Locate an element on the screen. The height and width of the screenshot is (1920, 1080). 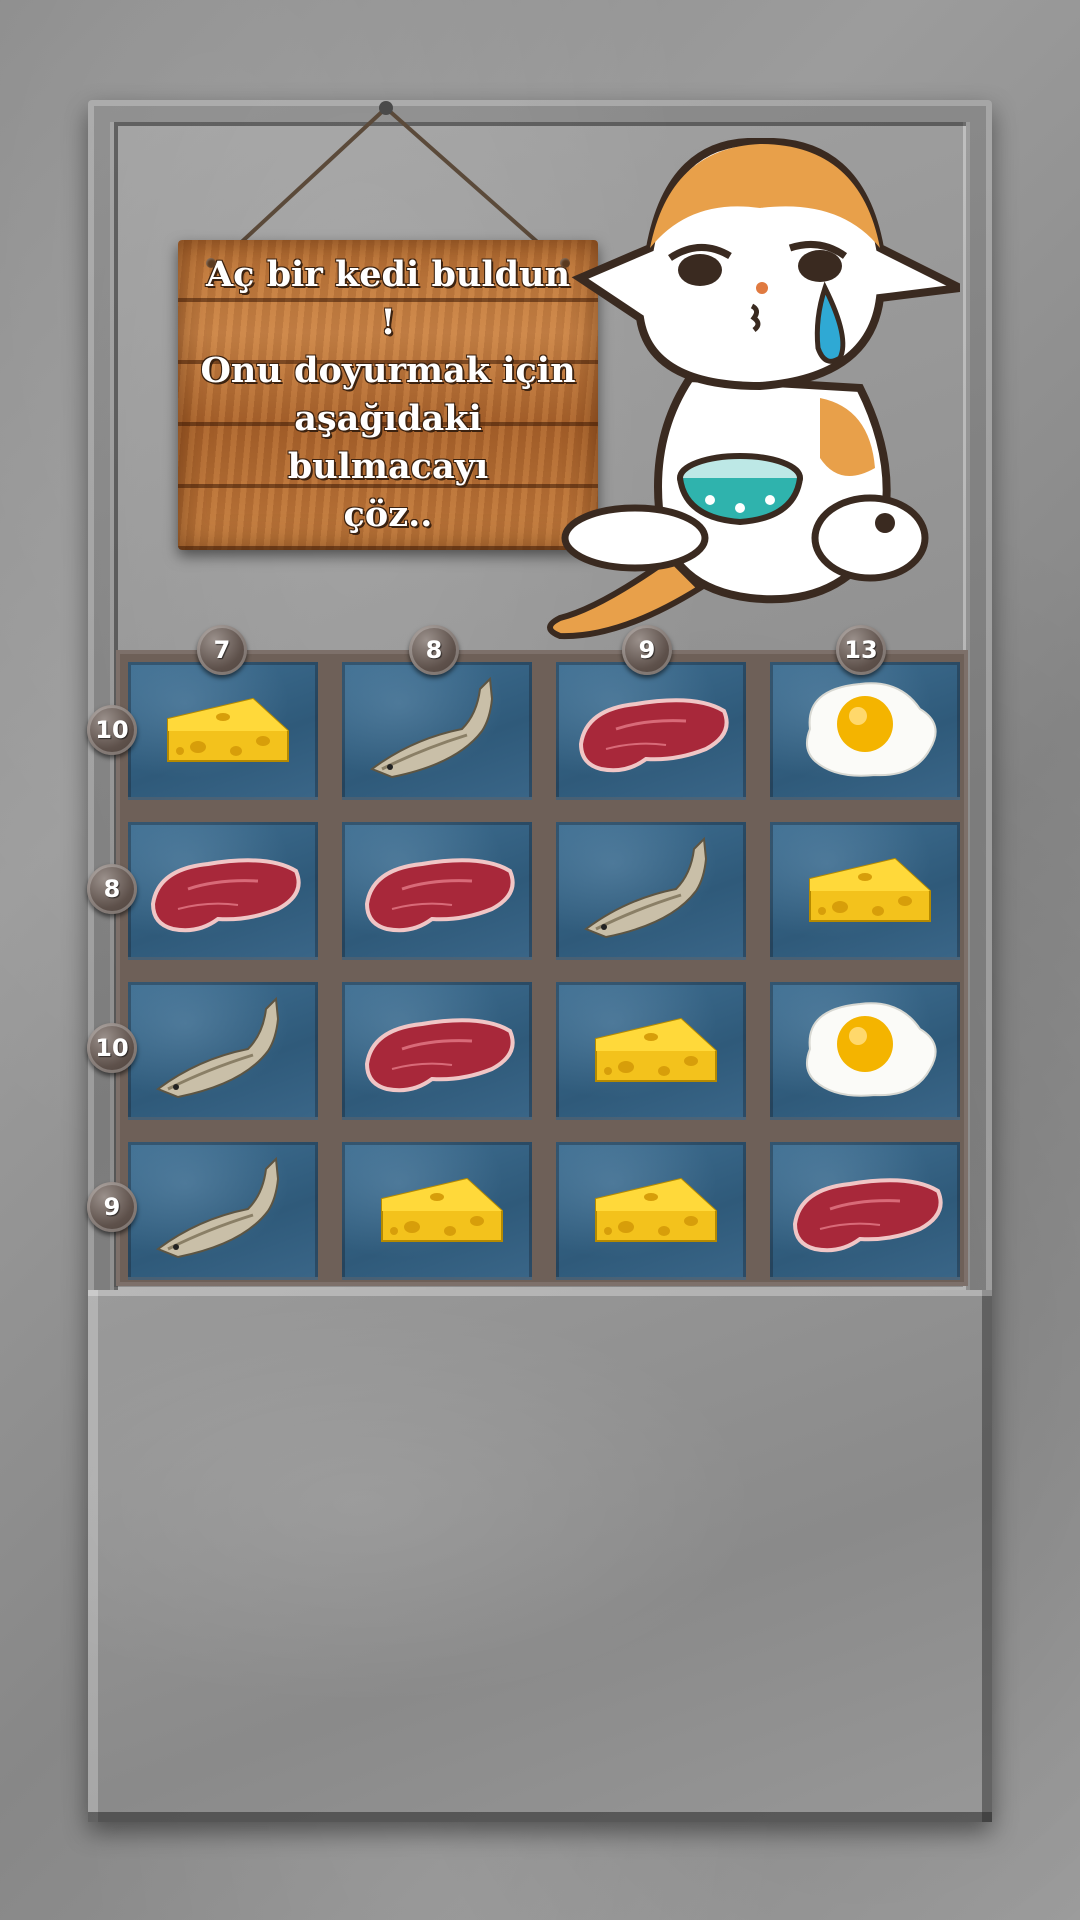
column-clue: 7 is located at coordinates (222, 650).